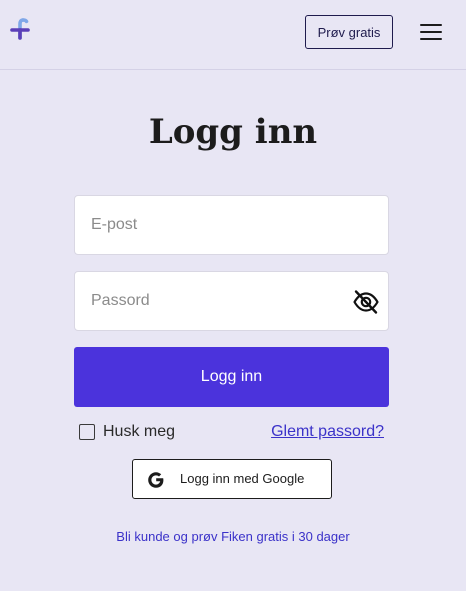  What do you see at coordinates (327, 432) in the screenshot?
I see `forgot-password-link: Glemt passord?` at bounding box center [327, 432].